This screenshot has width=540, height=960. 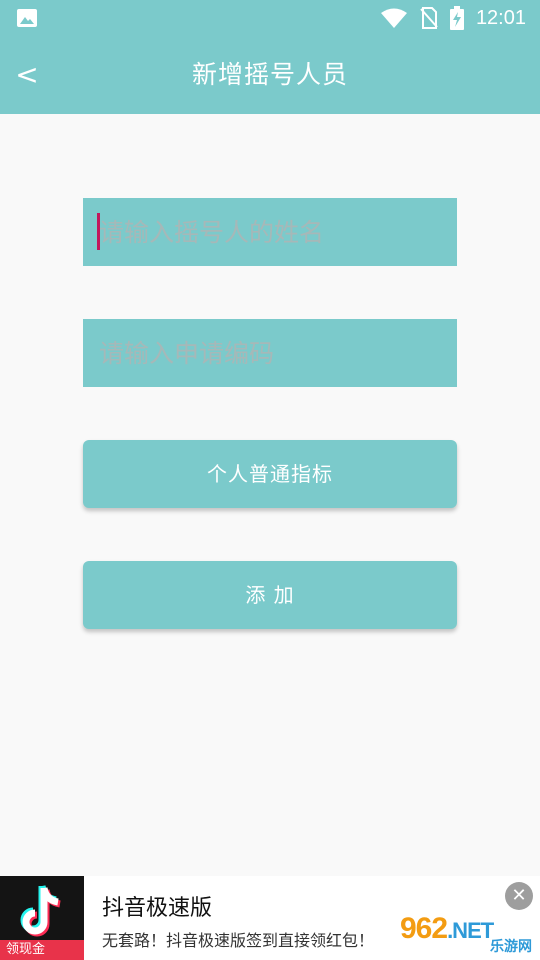 I want to click on add-button: 添 加, so click(x=270, y=595).